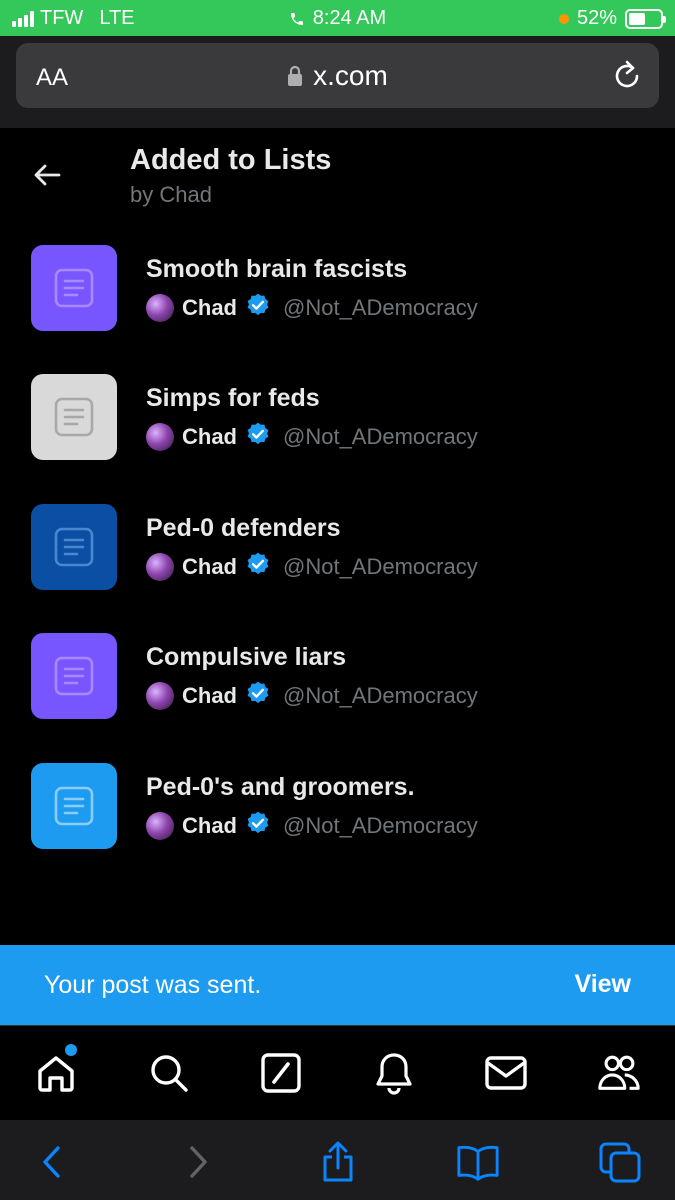 The height and width of the screenshot is (1200, 675). Describe the element at coordinates (627, 74) in the screenshot. I see `reload-icon` at that location.